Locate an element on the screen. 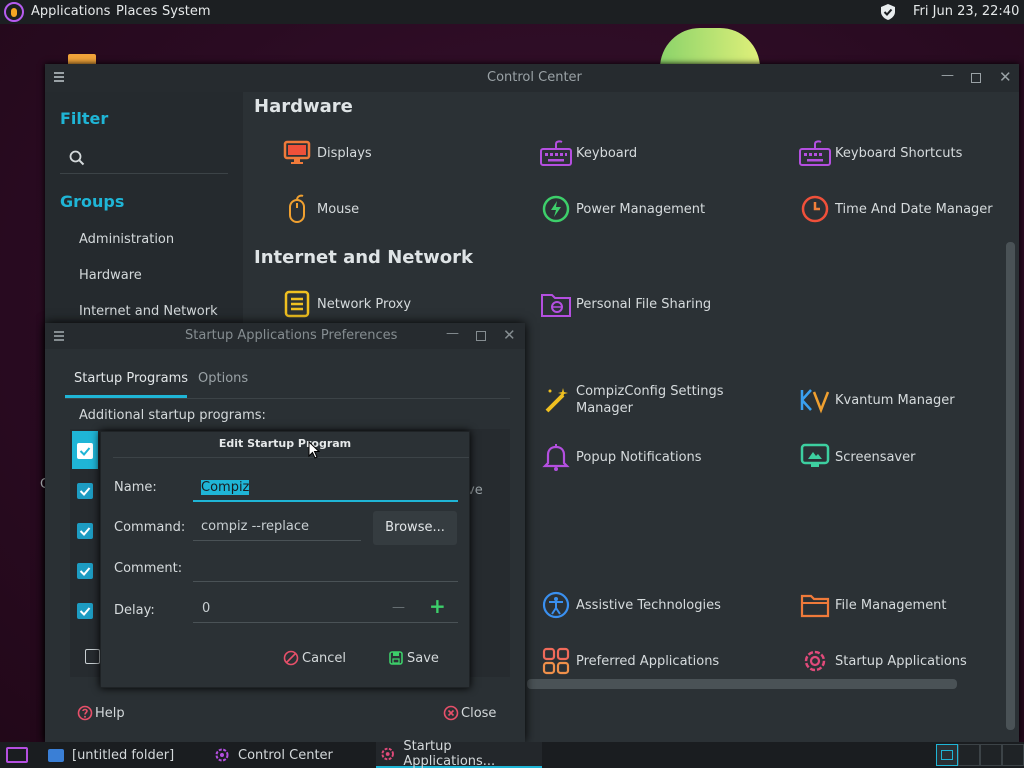  comment-field is located at coordinates (325, 568).